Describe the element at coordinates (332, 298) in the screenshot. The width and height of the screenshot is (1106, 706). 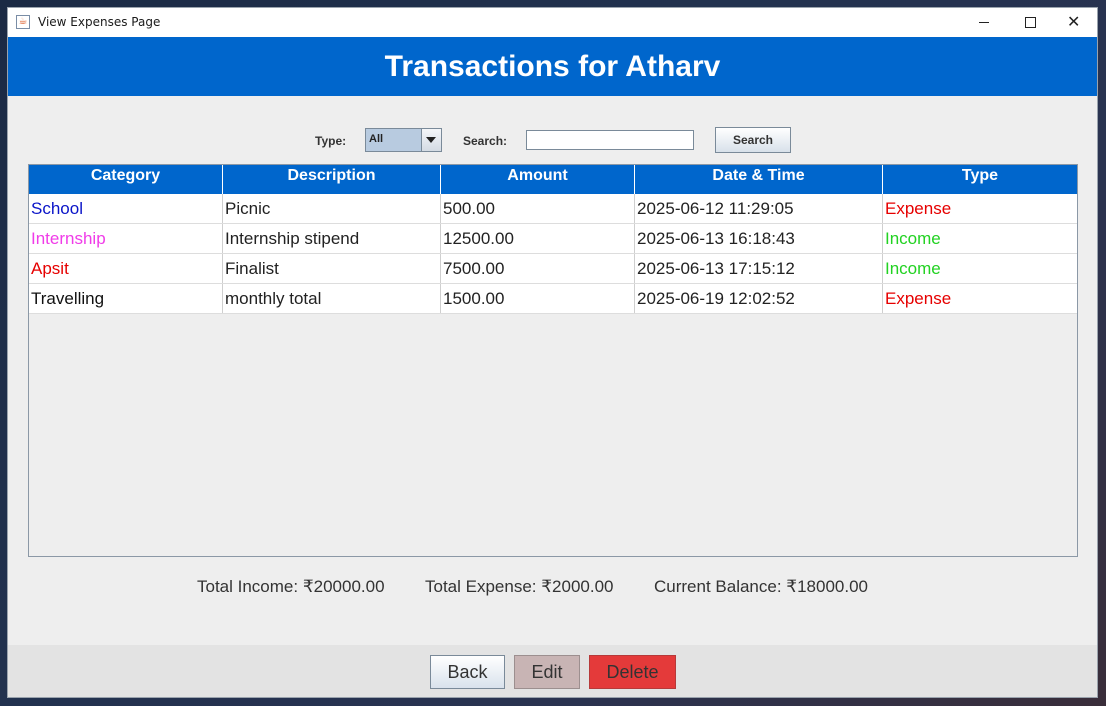
I see `cell-description: monthly total` at that location.